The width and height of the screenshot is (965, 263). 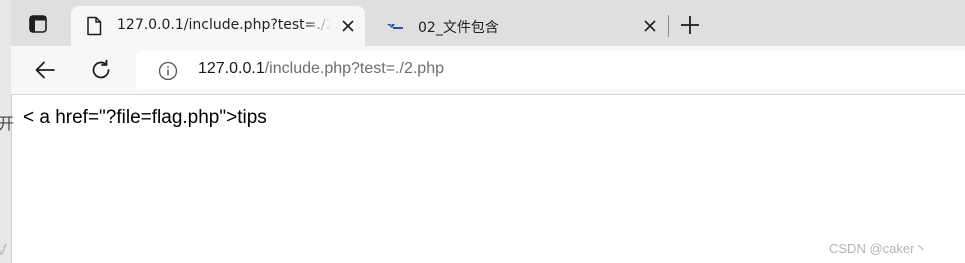 I want to click on url-host: 127.0.0.1, so click(x=231, y=68).